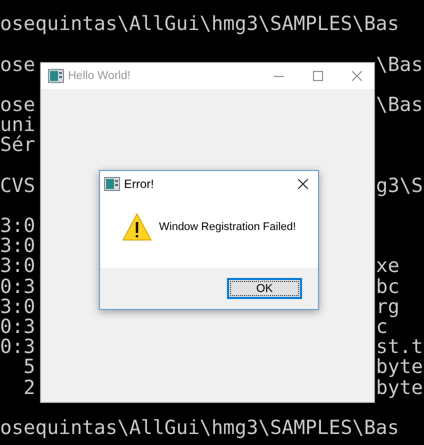 The image size is (424, 445). I want to click on warning-icon, so click(137, 227).